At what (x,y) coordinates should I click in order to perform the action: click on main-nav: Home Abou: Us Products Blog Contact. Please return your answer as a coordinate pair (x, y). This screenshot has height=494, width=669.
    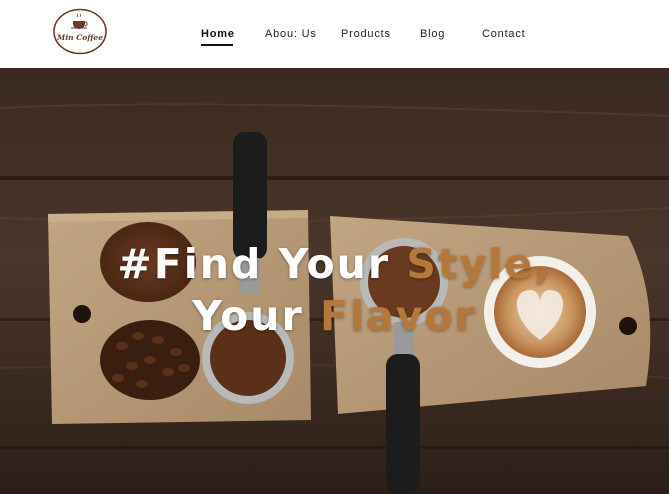
    Looking at the image, I should click on (334, 34).